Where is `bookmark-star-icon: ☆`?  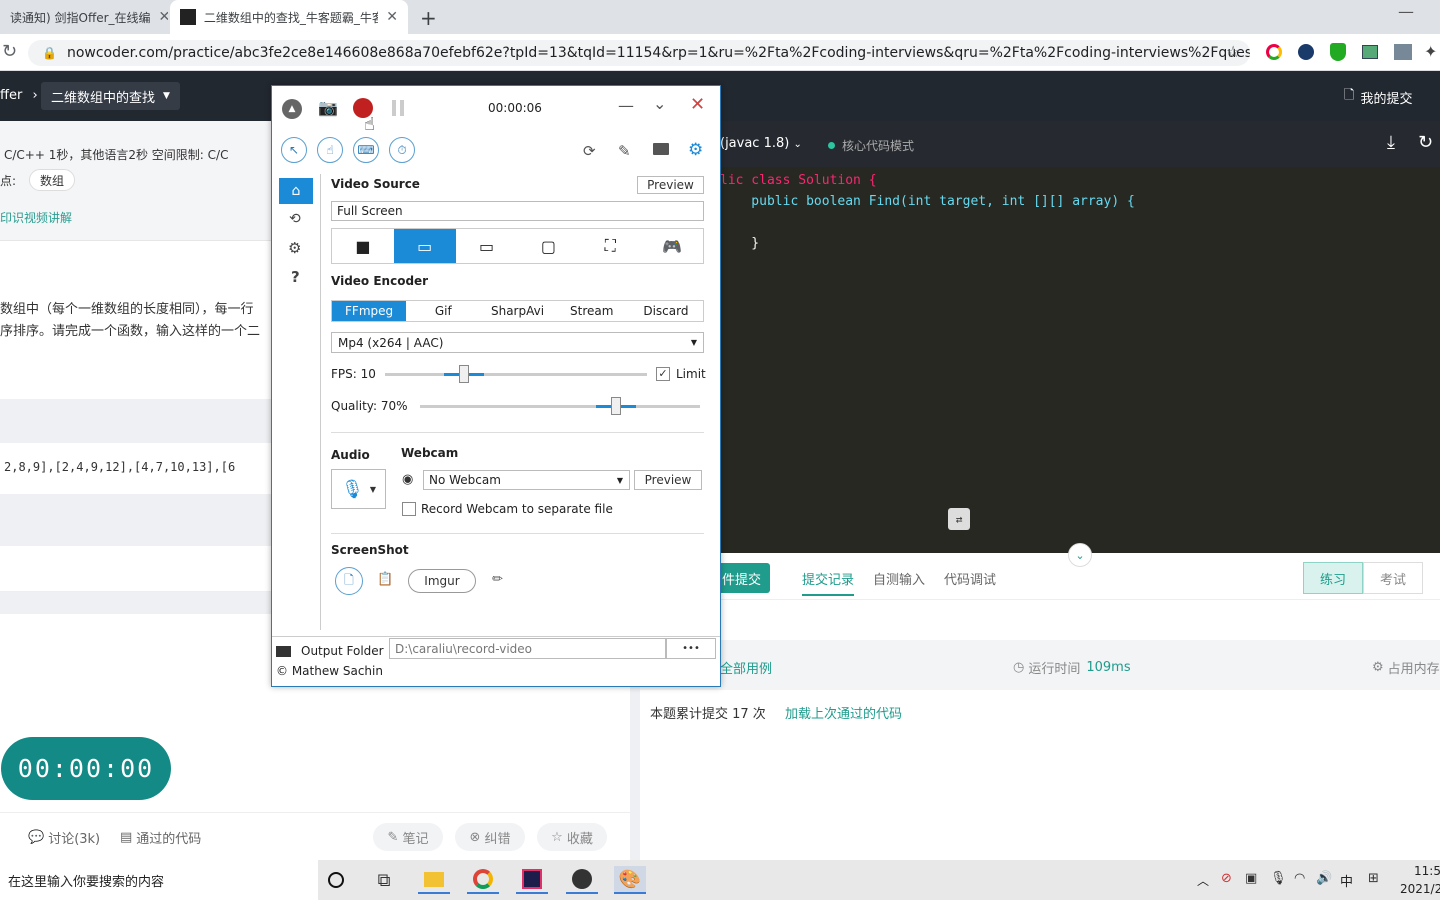
bookmark-star-icon: ☆ is located at coordinates (1233, 51).